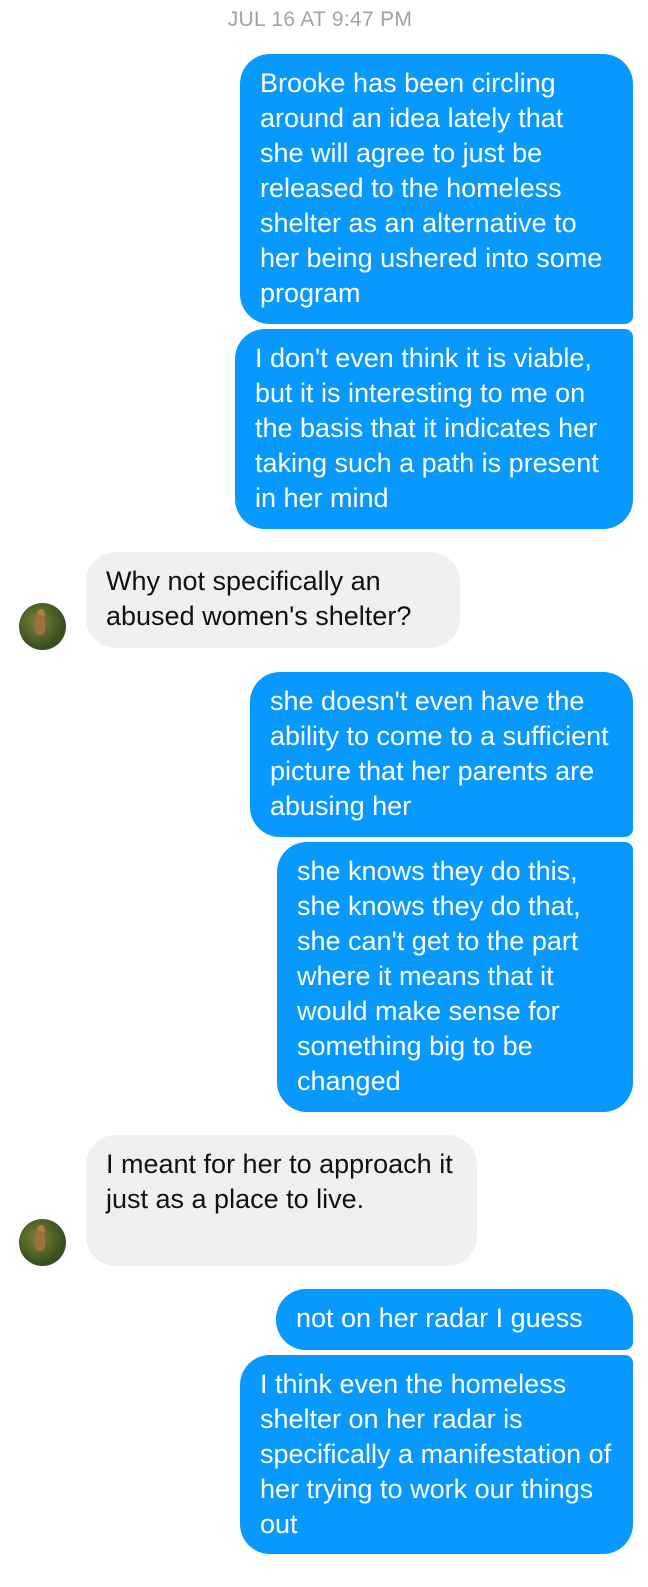  What do you see at coordinates (454, 1319) in the screenshot?
I see `message-bubble-outgoing: not on her radar I guess` at bounding box center [454, 1319].